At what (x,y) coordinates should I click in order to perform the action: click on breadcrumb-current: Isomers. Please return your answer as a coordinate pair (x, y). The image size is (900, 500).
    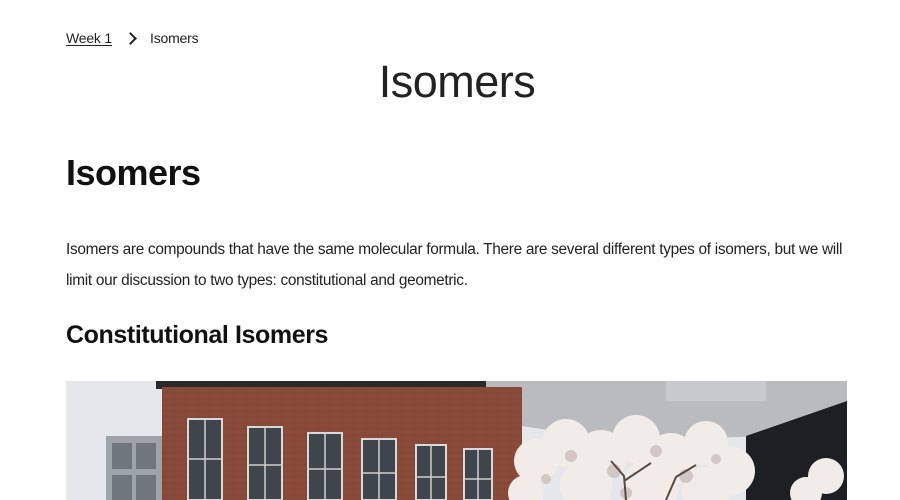
    Looking at the image, I should click on (174, 38).